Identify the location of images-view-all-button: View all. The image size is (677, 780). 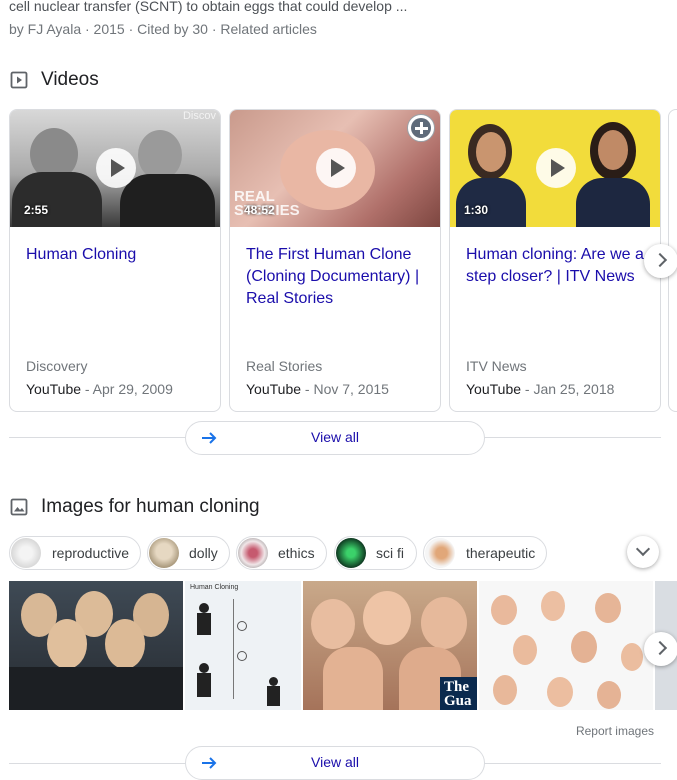
(335, 763).